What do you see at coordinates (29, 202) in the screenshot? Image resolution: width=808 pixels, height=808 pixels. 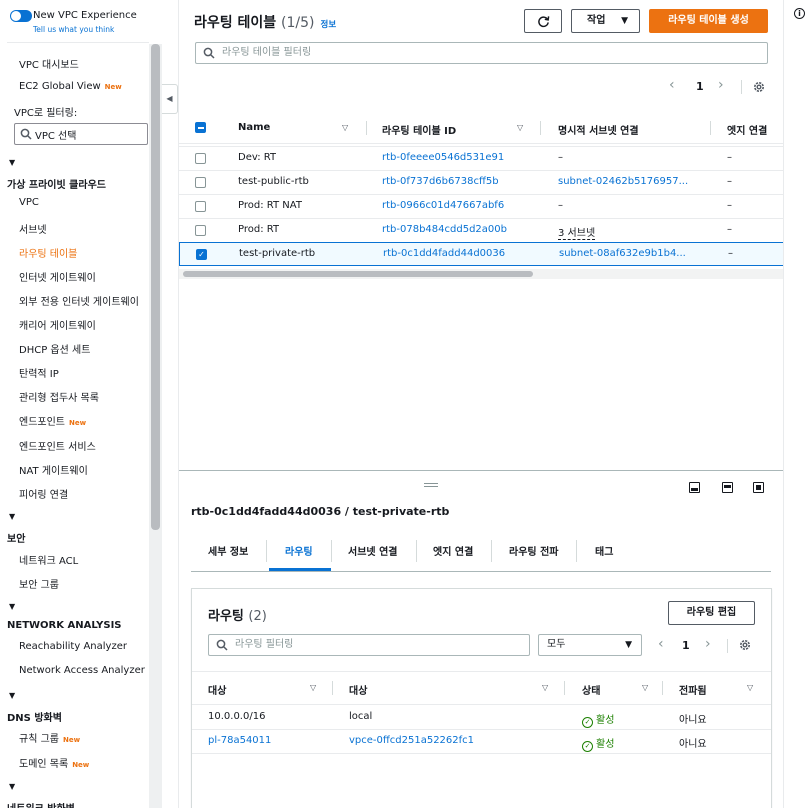 I see `nav-vpc: VPC` at bounding box center [29, 202].